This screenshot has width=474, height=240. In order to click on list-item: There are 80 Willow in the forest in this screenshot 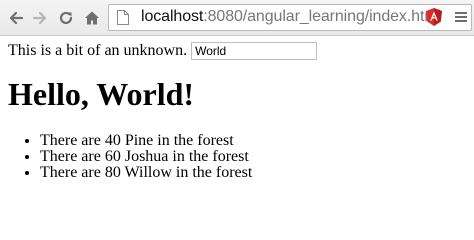, I will do `click(146, 173)`.